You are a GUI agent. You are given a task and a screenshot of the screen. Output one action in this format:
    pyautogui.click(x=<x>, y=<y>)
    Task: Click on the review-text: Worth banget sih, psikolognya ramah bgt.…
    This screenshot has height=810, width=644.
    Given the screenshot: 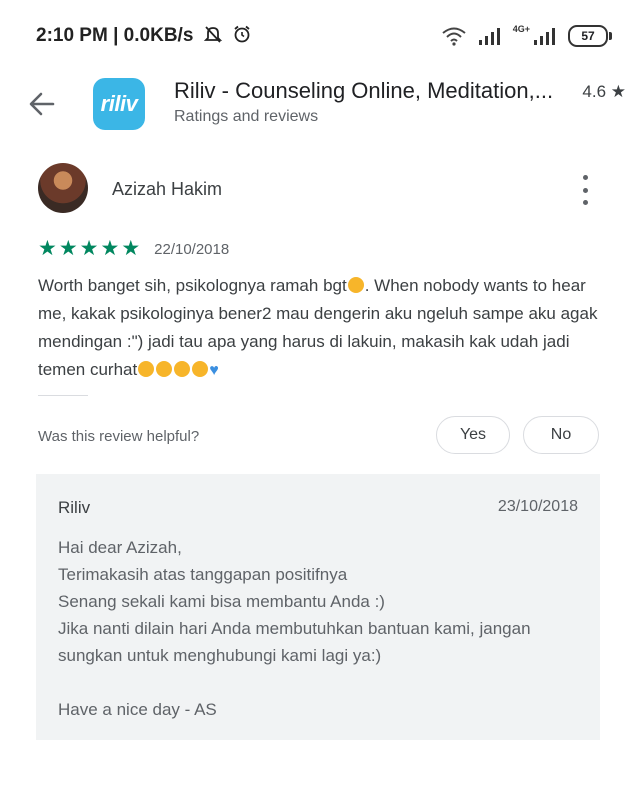 What is the action you would take?
    pyautogui.click(x=321, y=328)
    